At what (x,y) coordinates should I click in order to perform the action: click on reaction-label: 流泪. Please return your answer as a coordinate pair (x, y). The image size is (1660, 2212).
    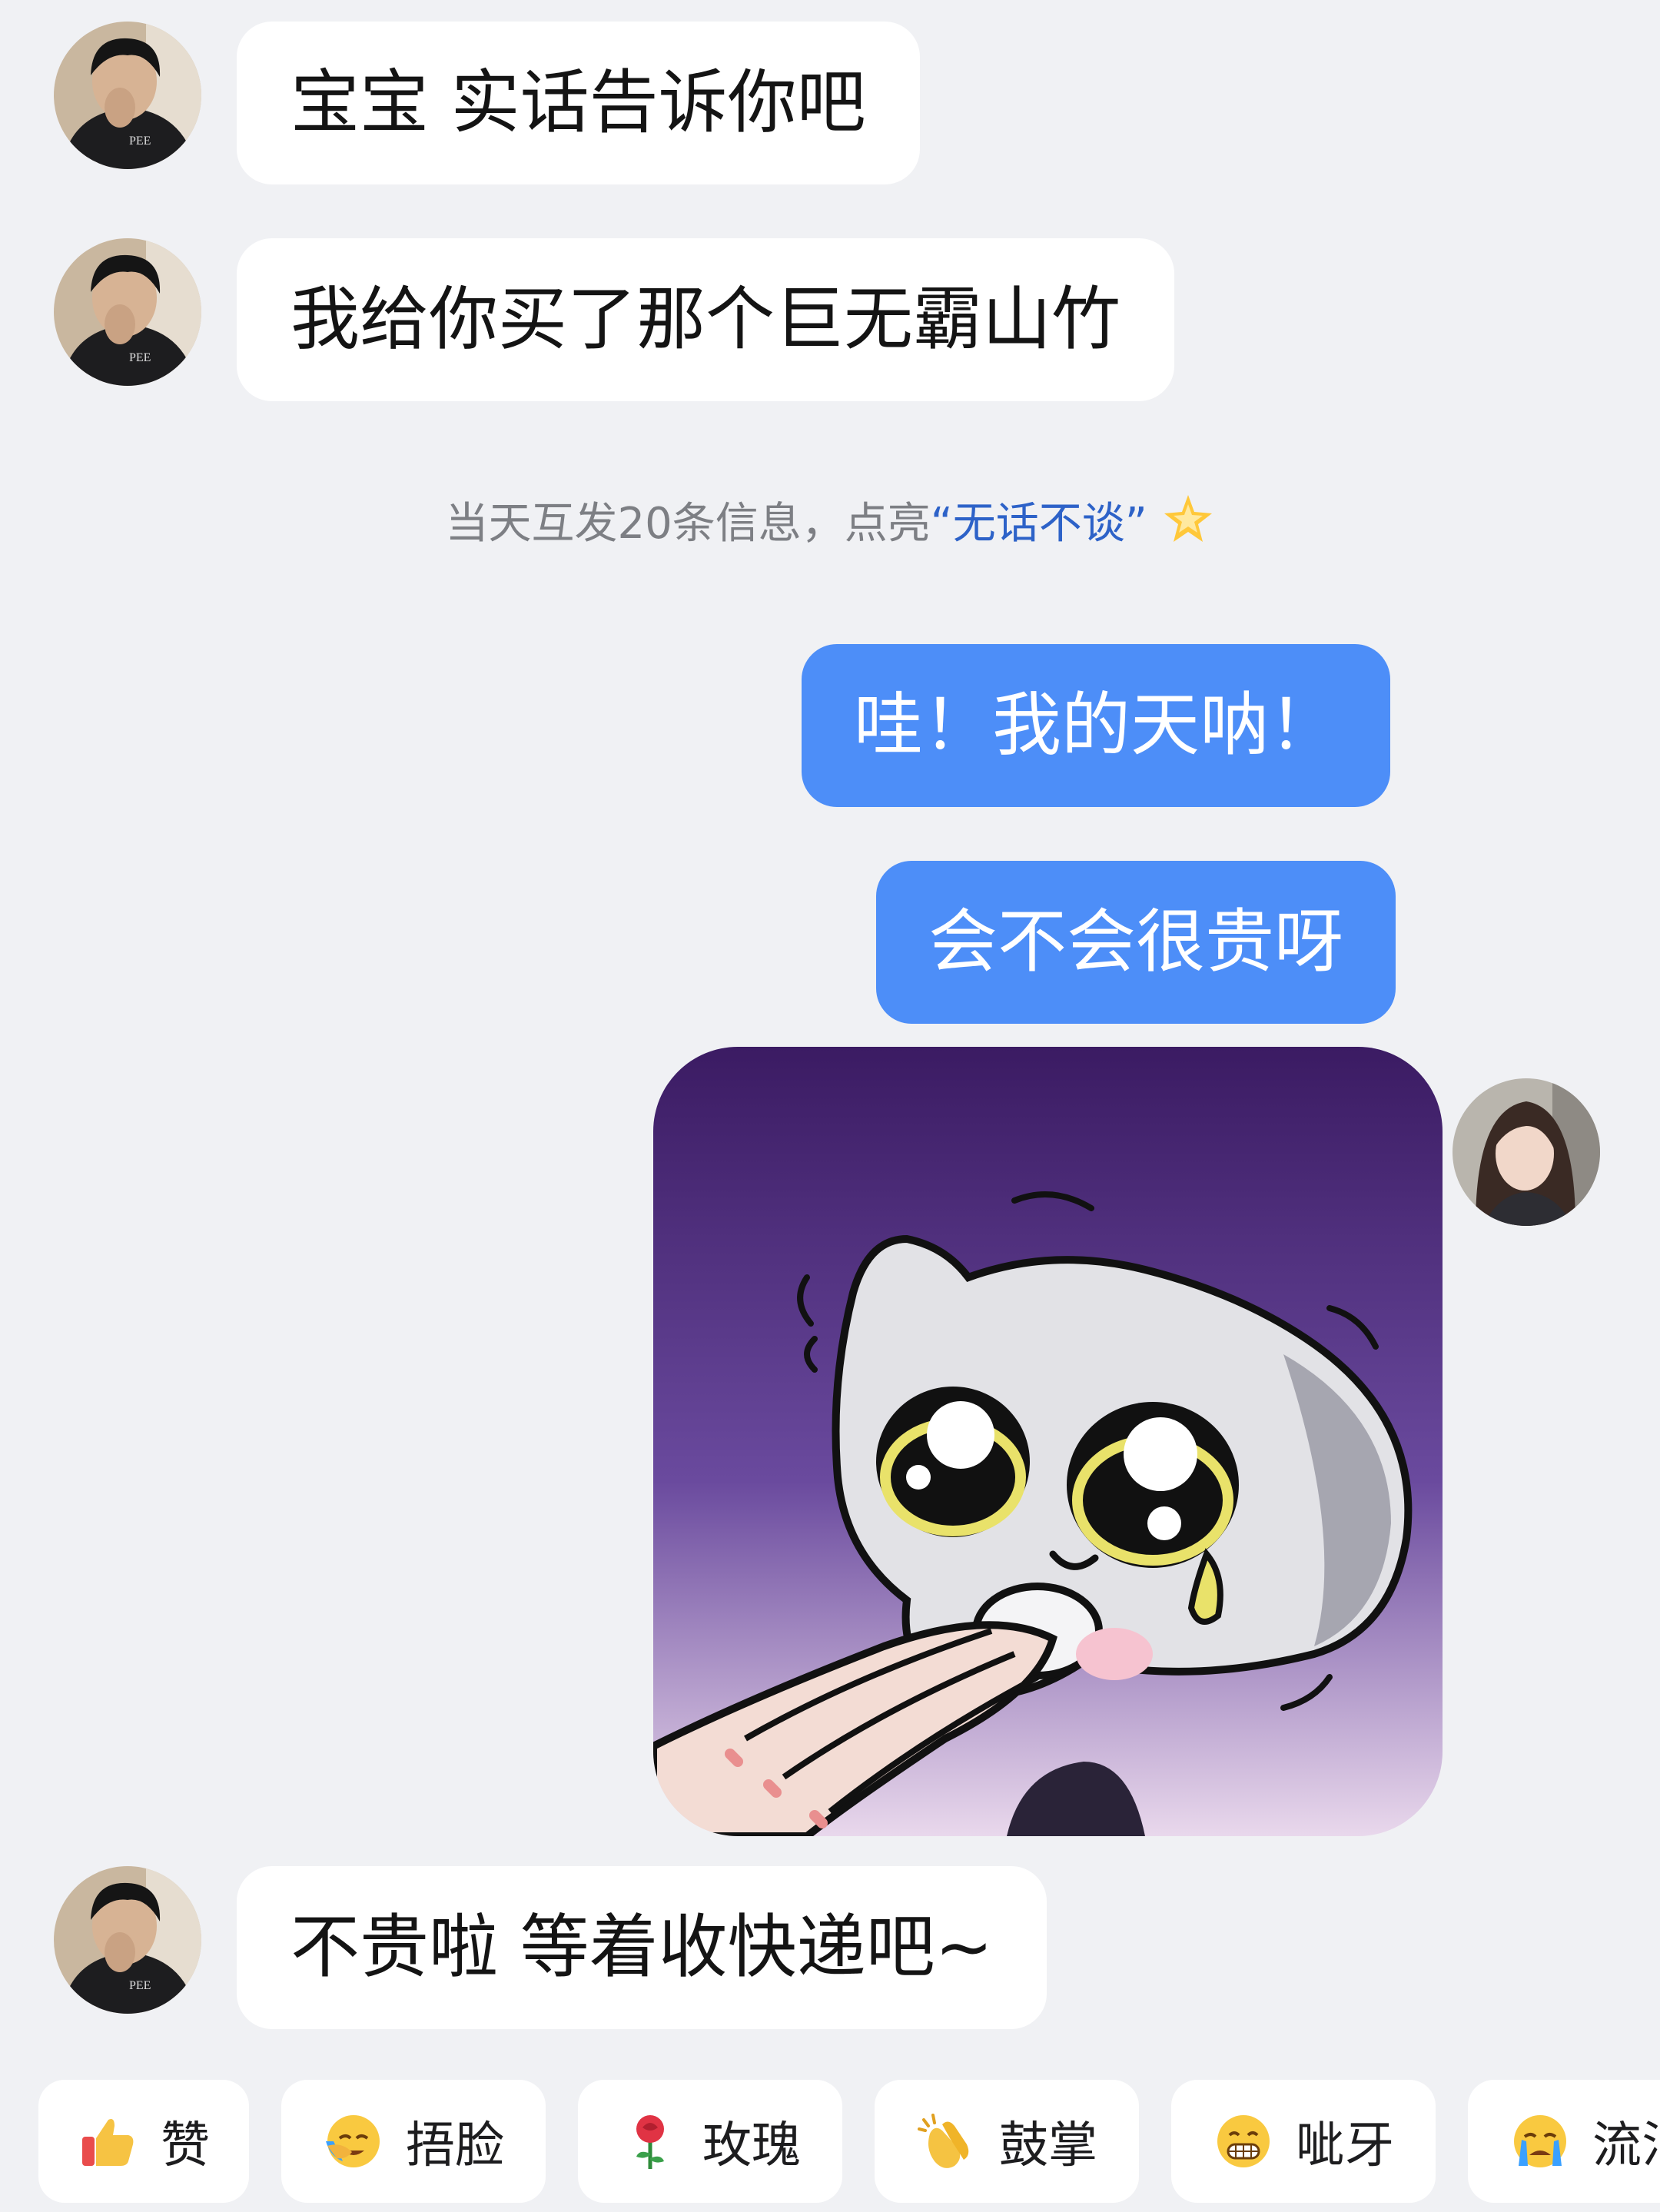
    Looking at the image, I should click on (1626, 2145).